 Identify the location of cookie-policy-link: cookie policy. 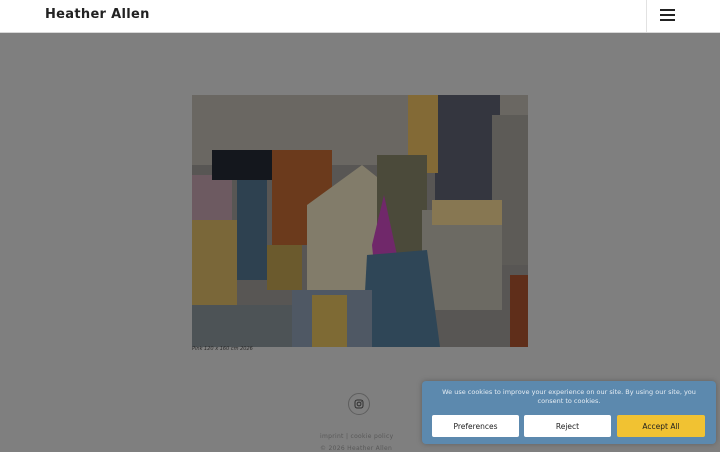
(371, 436).